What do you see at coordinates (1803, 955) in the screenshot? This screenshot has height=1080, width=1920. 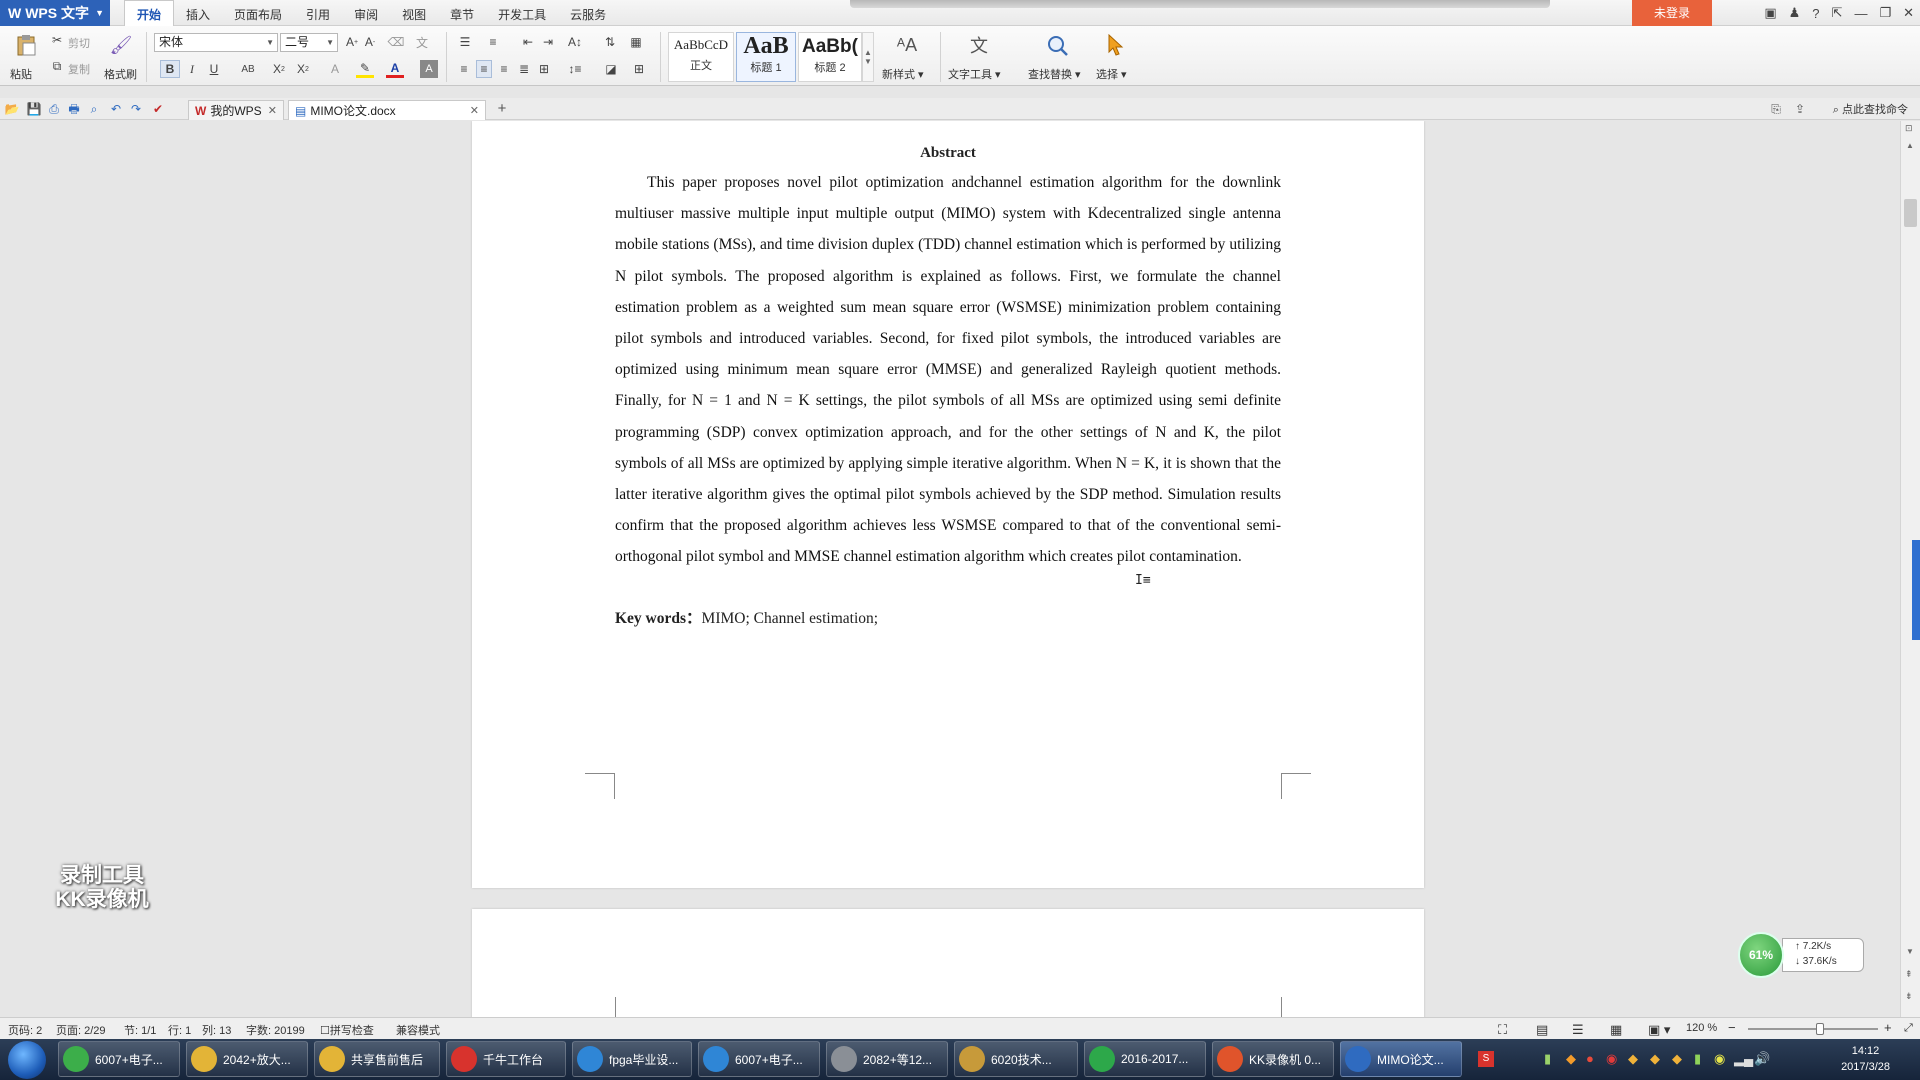 I see `network-speed-widget: ↑ 7.2K/s ↓ 37.6K/s 61%` at bounding box center [1803, 955].